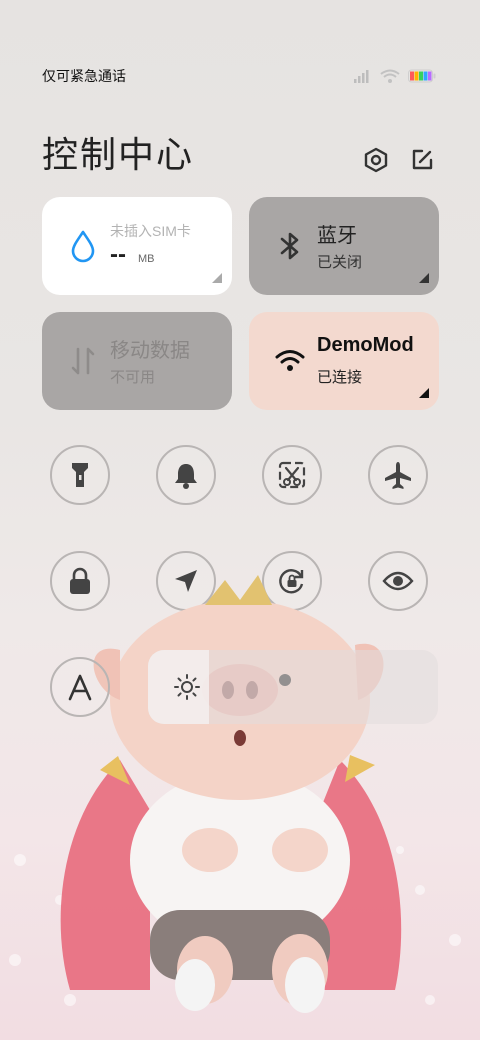  I want to click on bluetooth-label: 蓝牙, so click(337, 236).